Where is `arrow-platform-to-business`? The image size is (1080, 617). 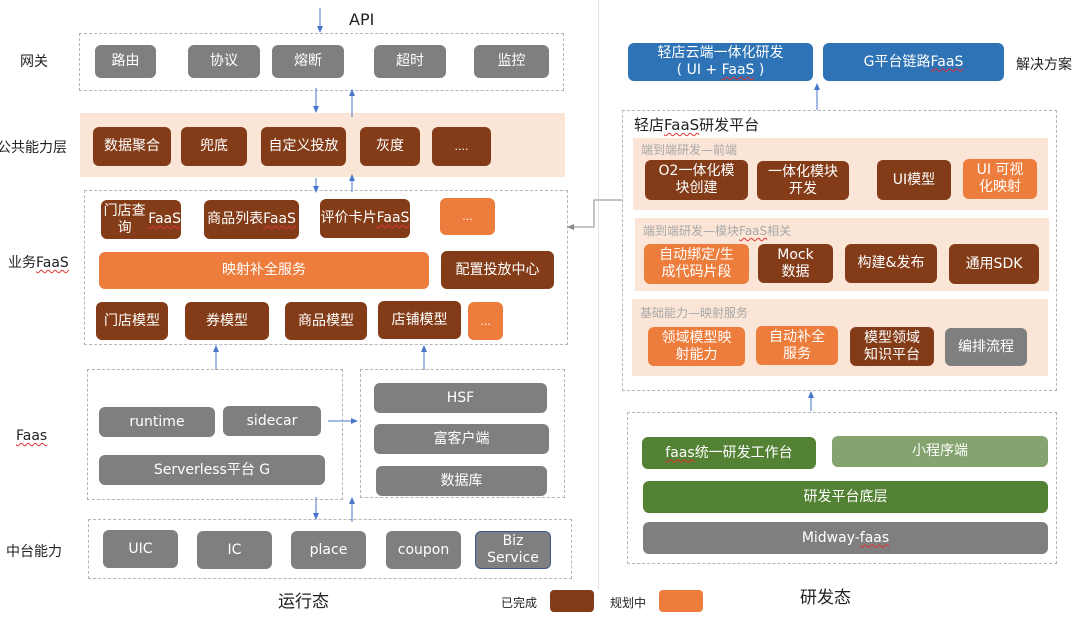 arrow-platform-to-business is located at coordinates (594, 214).